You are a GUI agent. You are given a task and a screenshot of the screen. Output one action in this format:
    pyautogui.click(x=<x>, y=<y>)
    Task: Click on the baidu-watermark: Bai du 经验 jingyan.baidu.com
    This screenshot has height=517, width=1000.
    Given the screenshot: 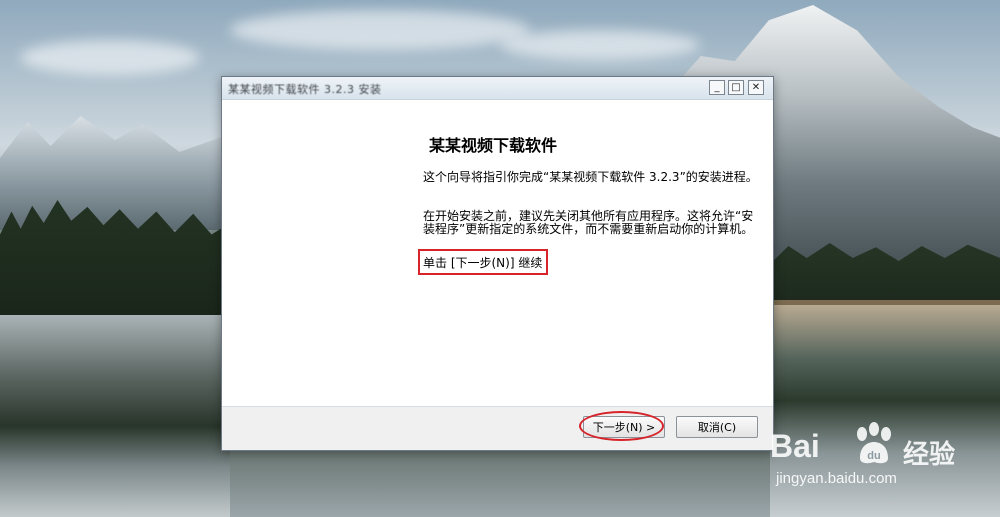 What is the action you would take?
    pyautogui.click(x=882, y=467)
    